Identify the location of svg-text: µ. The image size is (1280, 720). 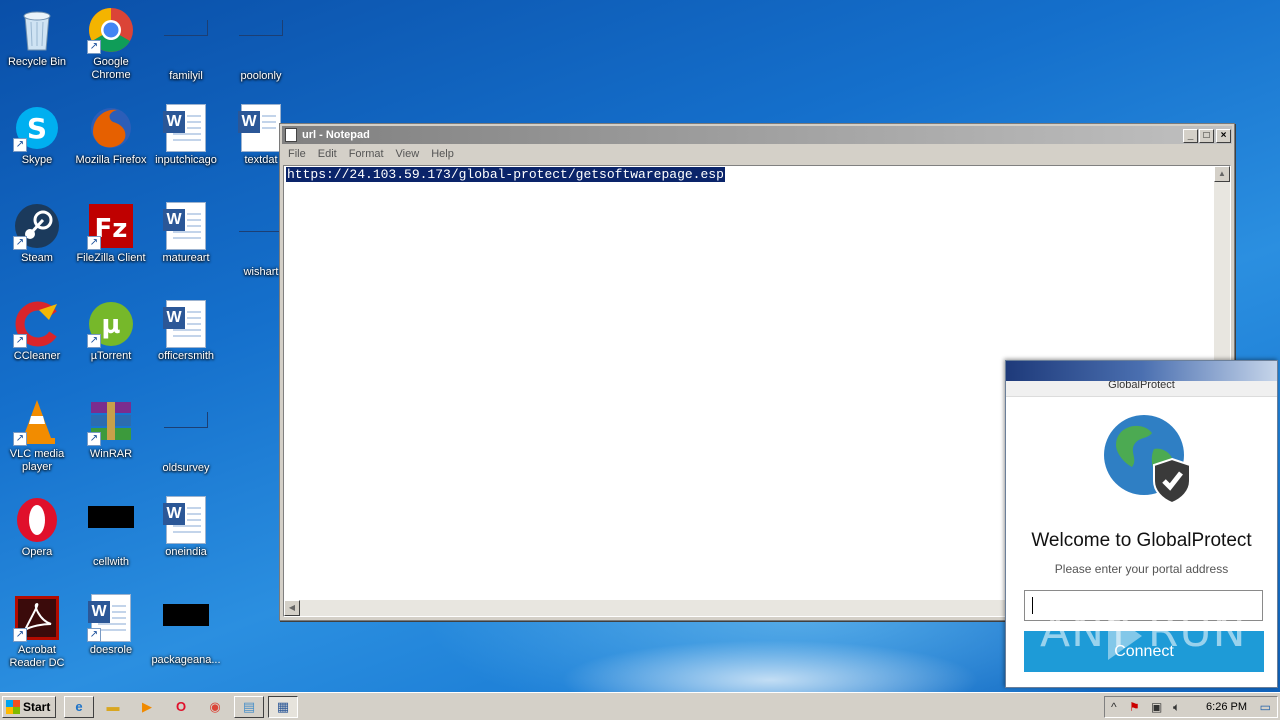
(110, 325).